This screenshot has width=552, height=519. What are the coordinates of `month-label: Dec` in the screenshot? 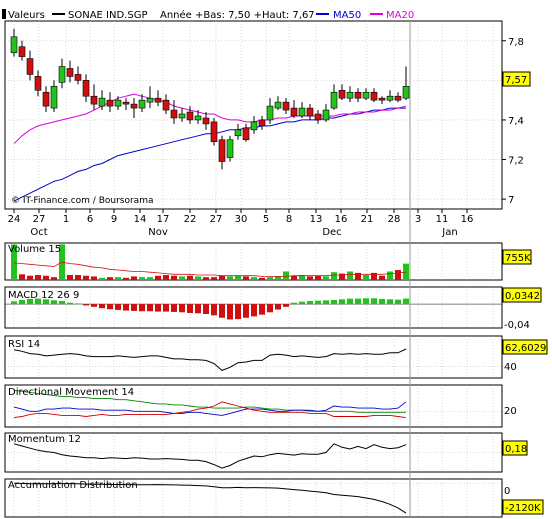 It's located at (331, 232).